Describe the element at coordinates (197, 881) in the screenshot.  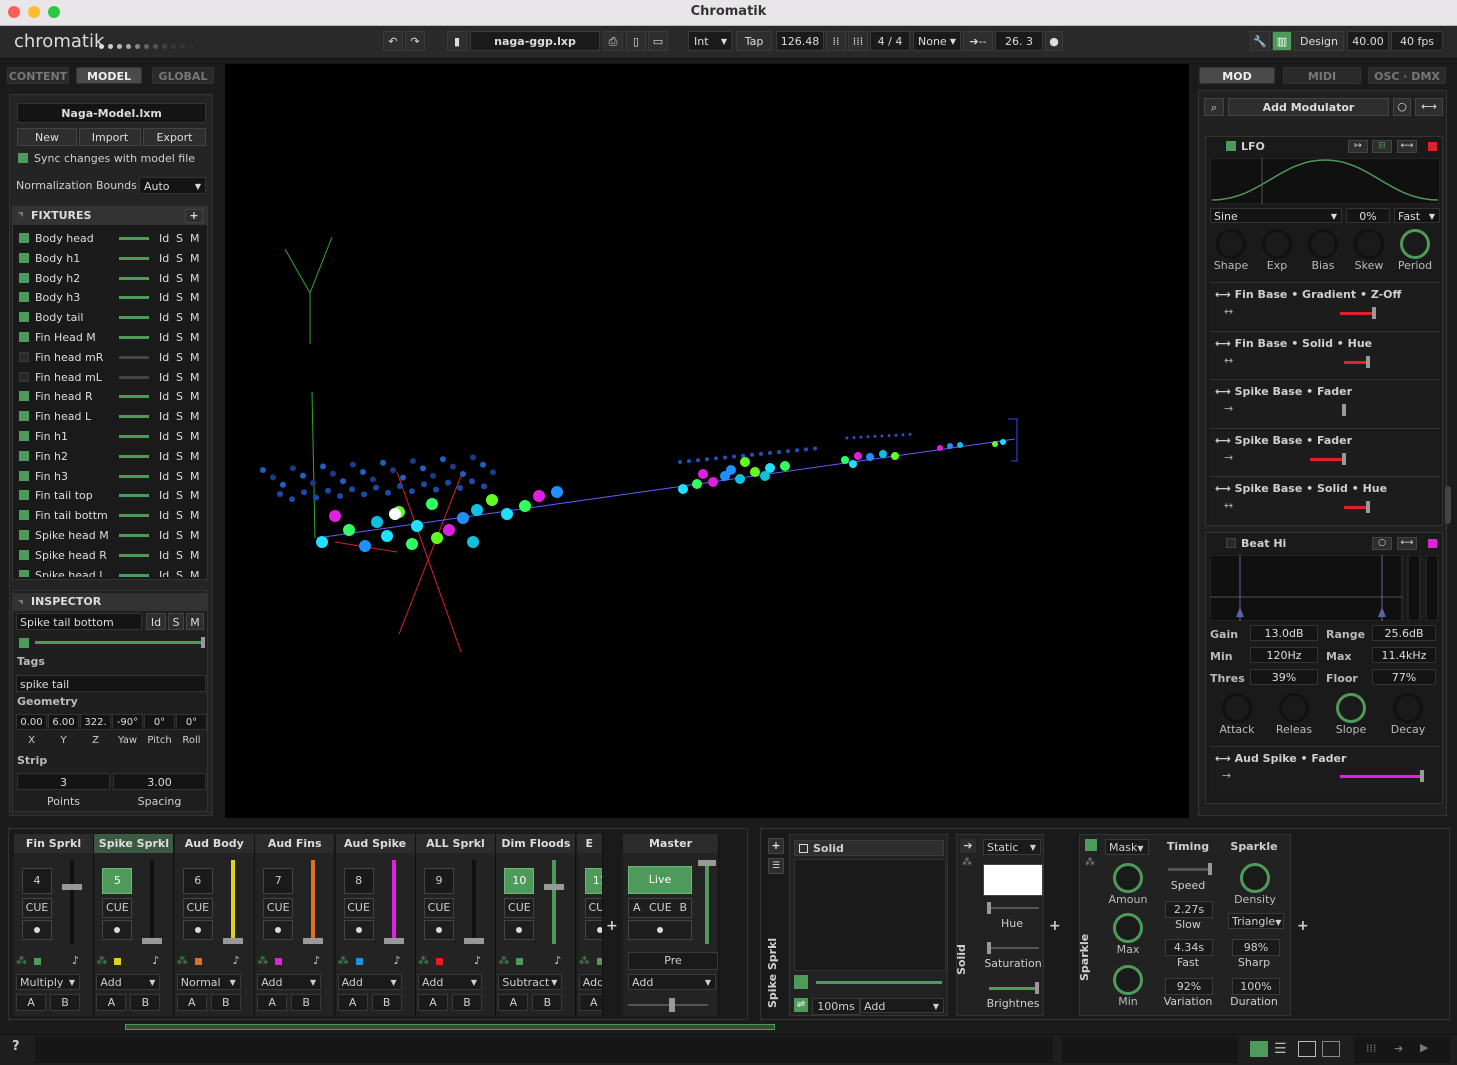
I see `channel-number: 6` at that location.